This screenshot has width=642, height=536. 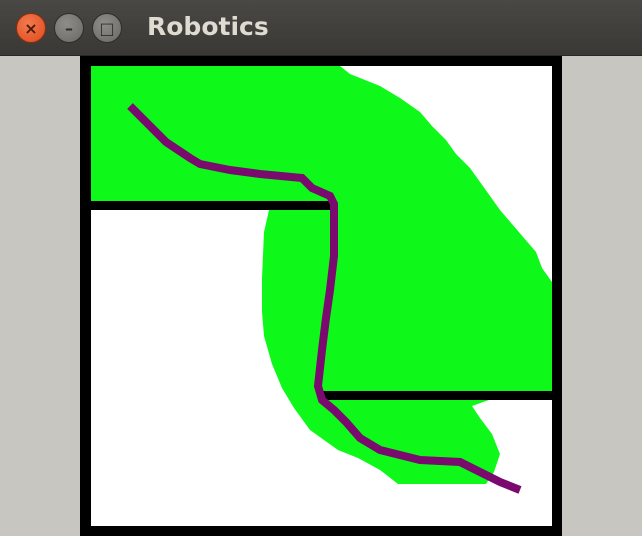 What do you see at coordinates (107, 28) in the screenshot?
I see `maximize-icon: □` at bounding box center [107, 28].